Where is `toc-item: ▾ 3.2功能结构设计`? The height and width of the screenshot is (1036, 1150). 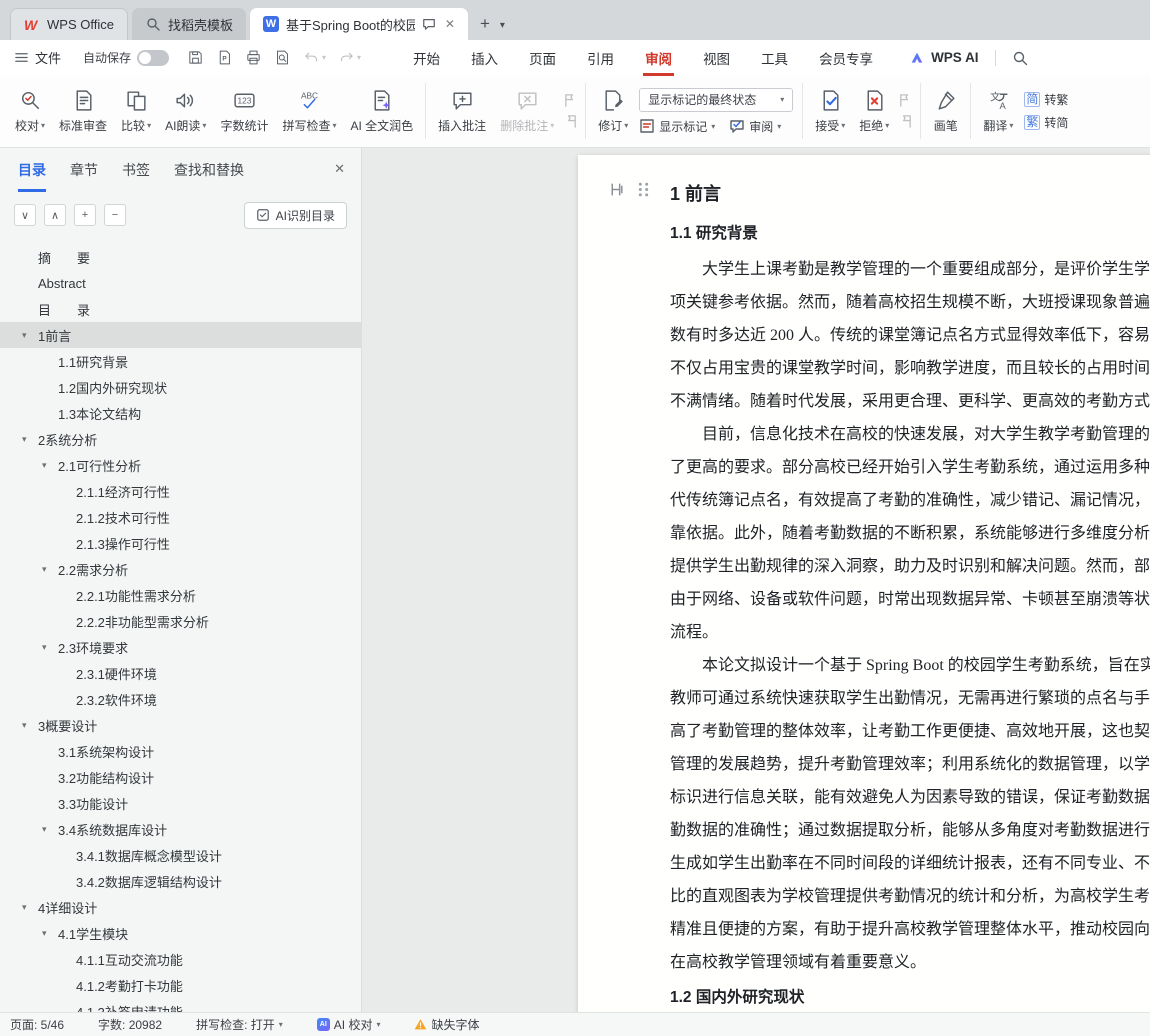
toc-item: ▾ 3.2功能结构设计 is located at coordinates (180, 777).